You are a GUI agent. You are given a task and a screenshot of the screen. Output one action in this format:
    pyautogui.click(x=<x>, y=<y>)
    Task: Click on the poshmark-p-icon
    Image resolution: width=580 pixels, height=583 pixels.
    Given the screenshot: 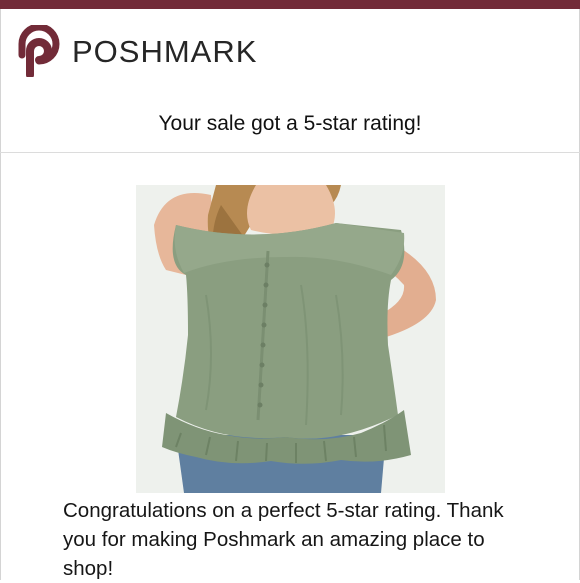 What is the action you would take?
    pyautogui.click(x=39, y=51)
    